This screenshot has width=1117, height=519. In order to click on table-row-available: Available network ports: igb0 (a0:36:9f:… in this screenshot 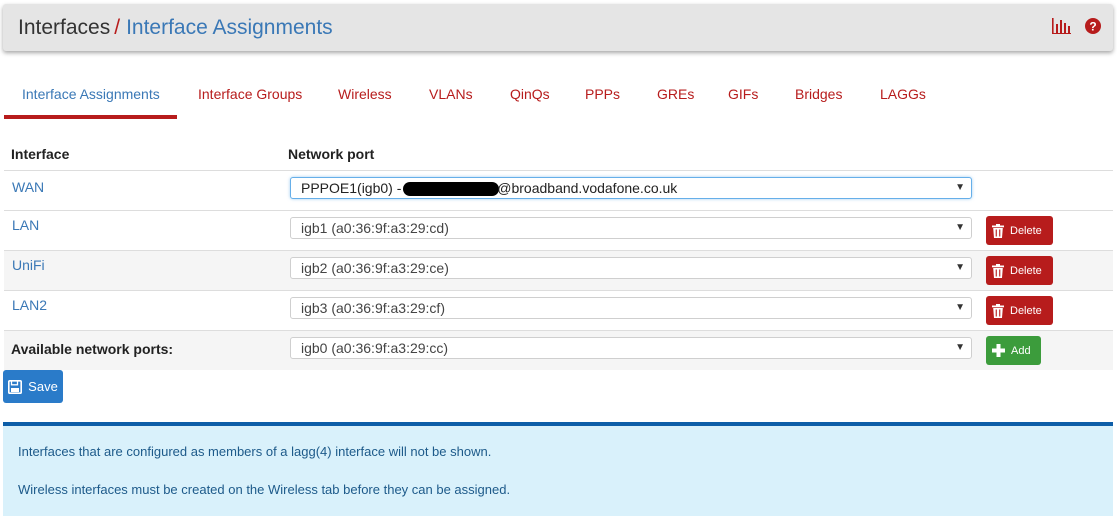, I will do `click(558, 350)`.